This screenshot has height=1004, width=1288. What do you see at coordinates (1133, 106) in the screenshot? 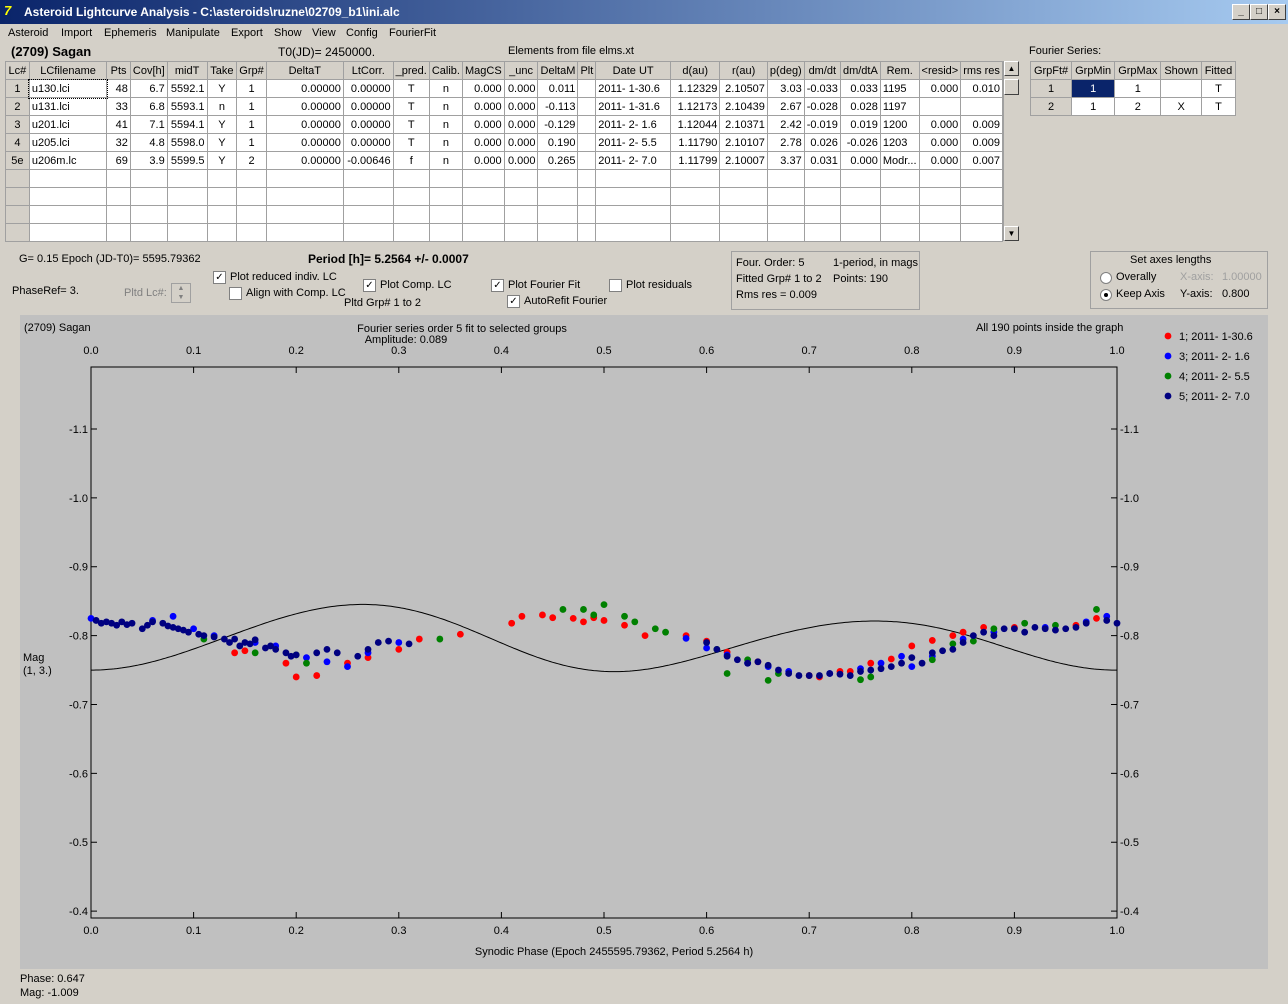
I see `fourier-row: 212XT` at bounding box center [1133, 106].